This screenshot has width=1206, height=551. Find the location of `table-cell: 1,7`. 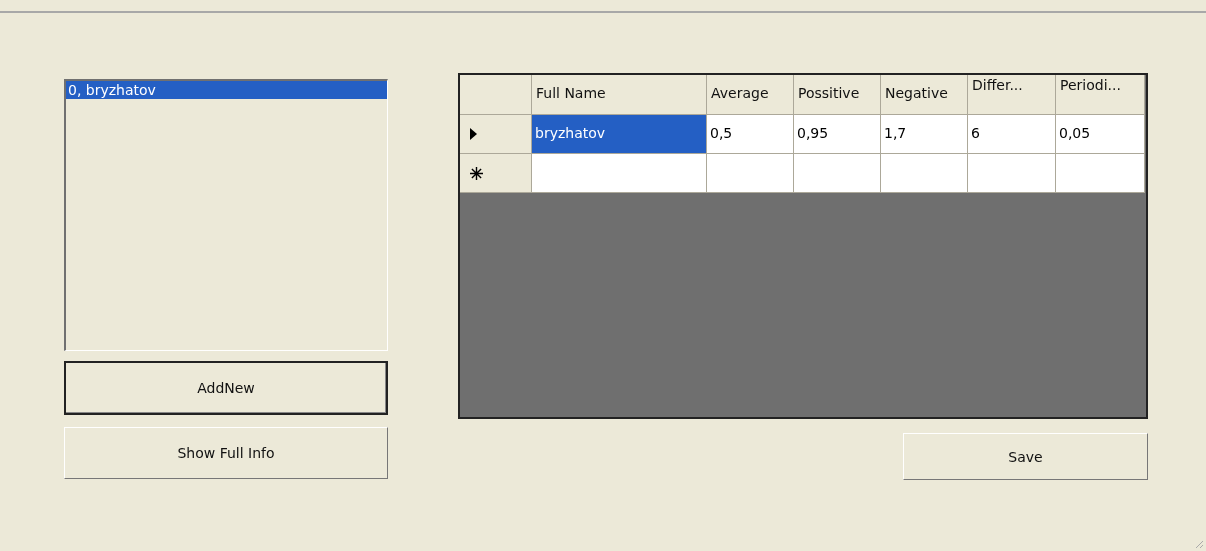

table-cell: 1,7 is located at coordinates (924, 134).